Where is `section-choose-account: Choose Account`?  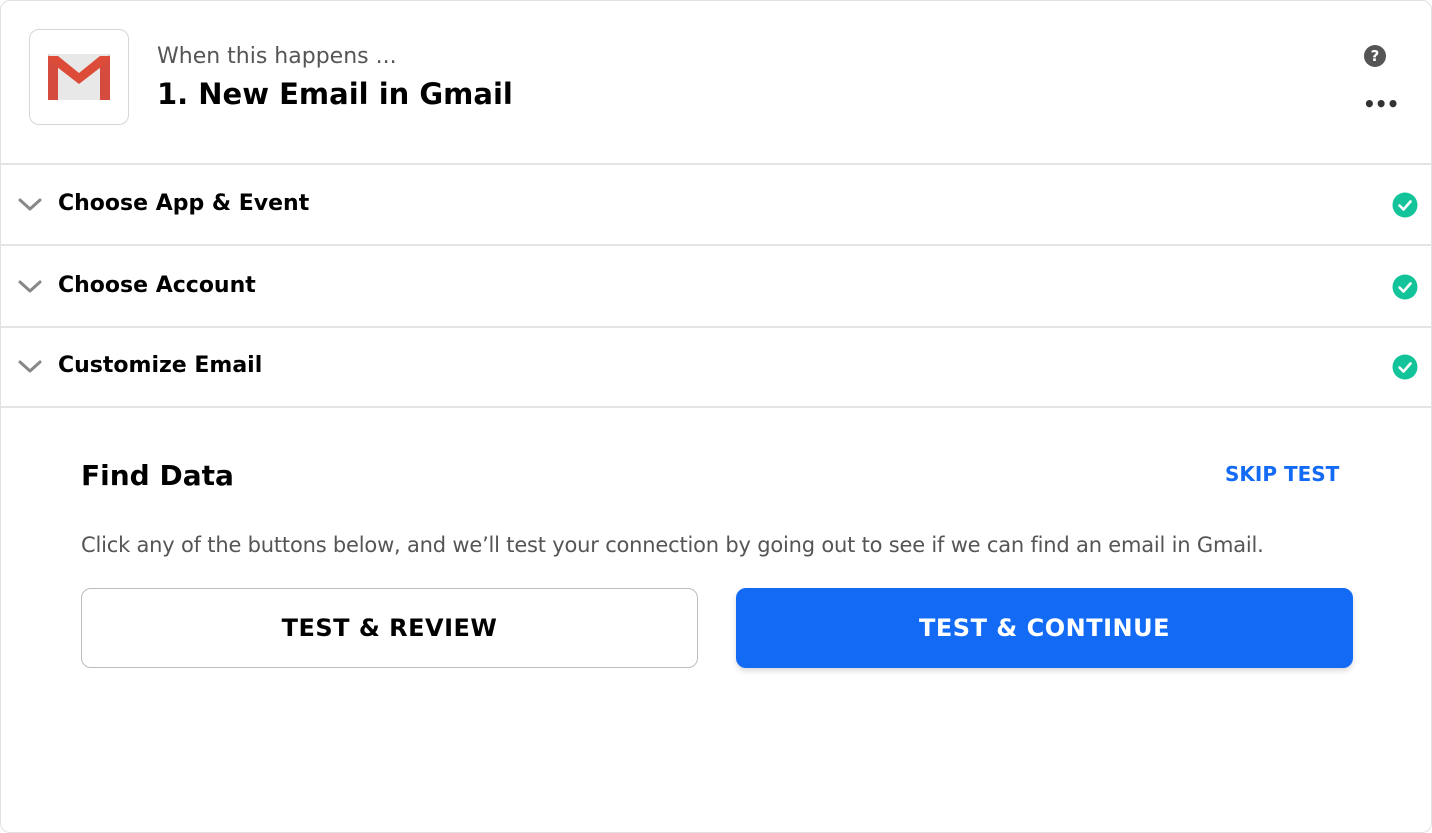 section-choose-account: Choose Account is located at coordinates (716, 287).